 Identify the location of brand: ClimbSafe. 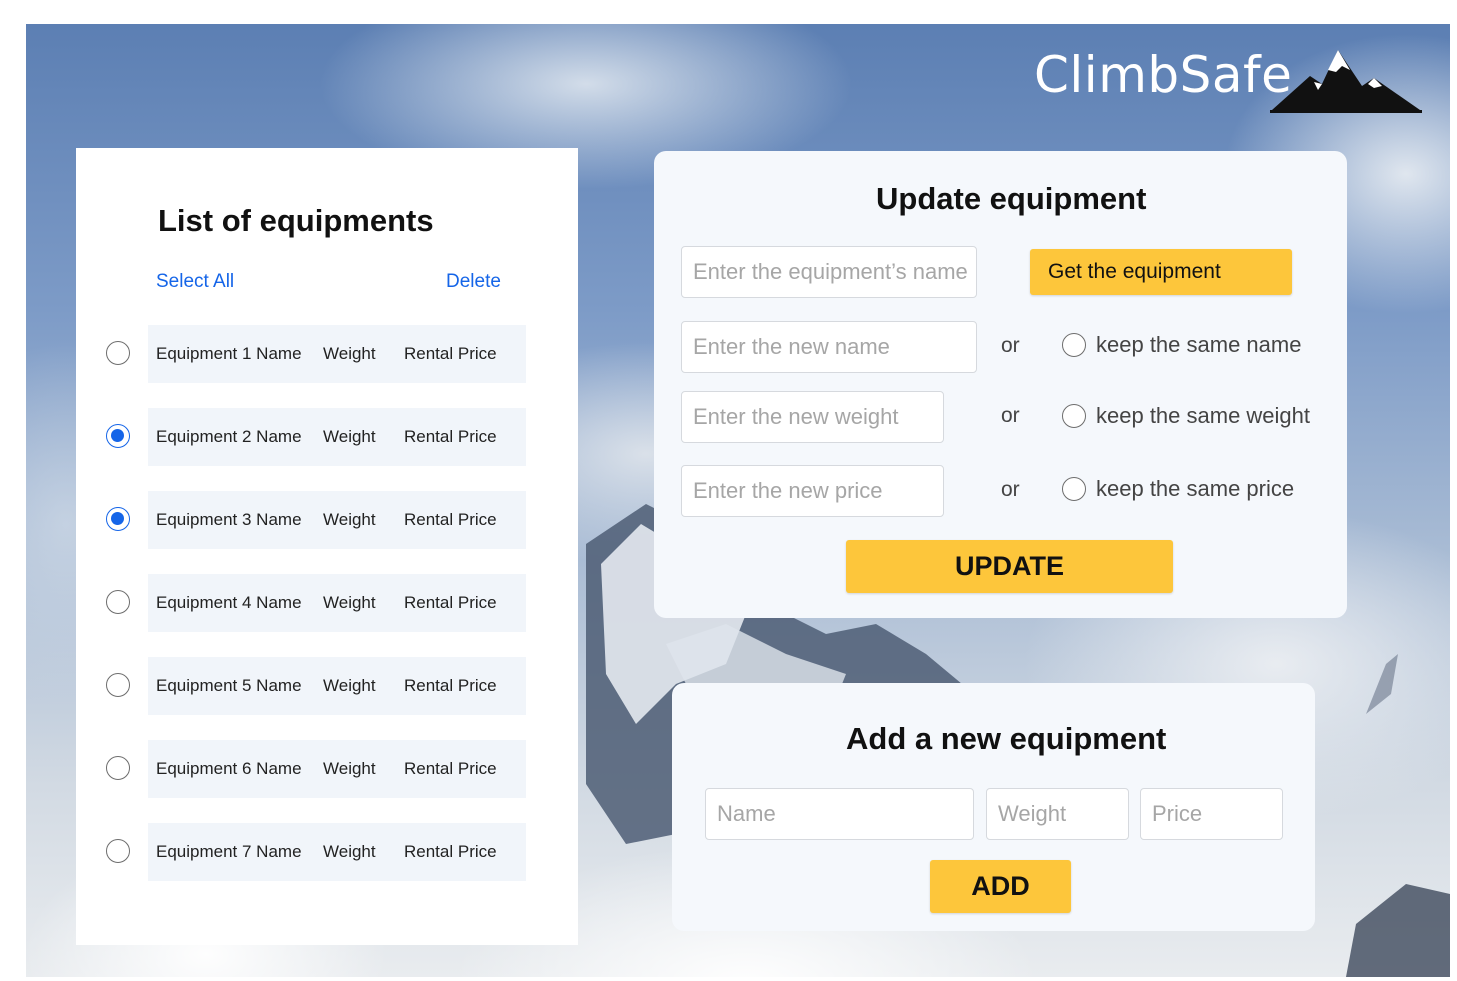
(1228, 79).